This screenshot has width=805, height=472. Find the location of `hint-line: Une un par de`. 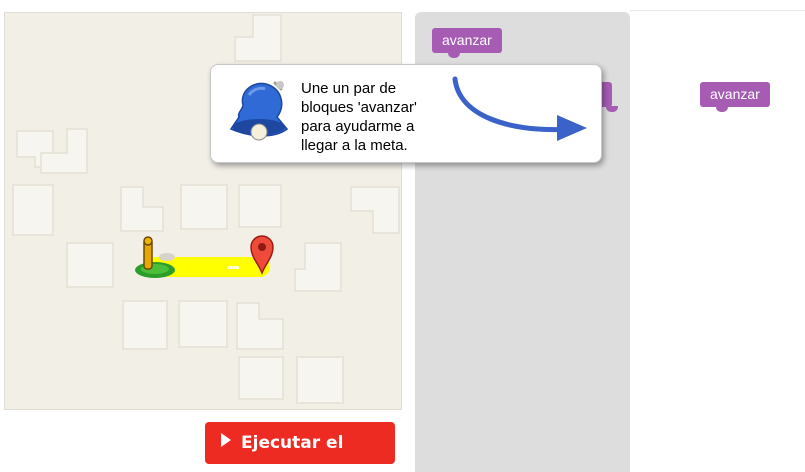

hint-line: Une un par de is located at coordinates (349, 88).